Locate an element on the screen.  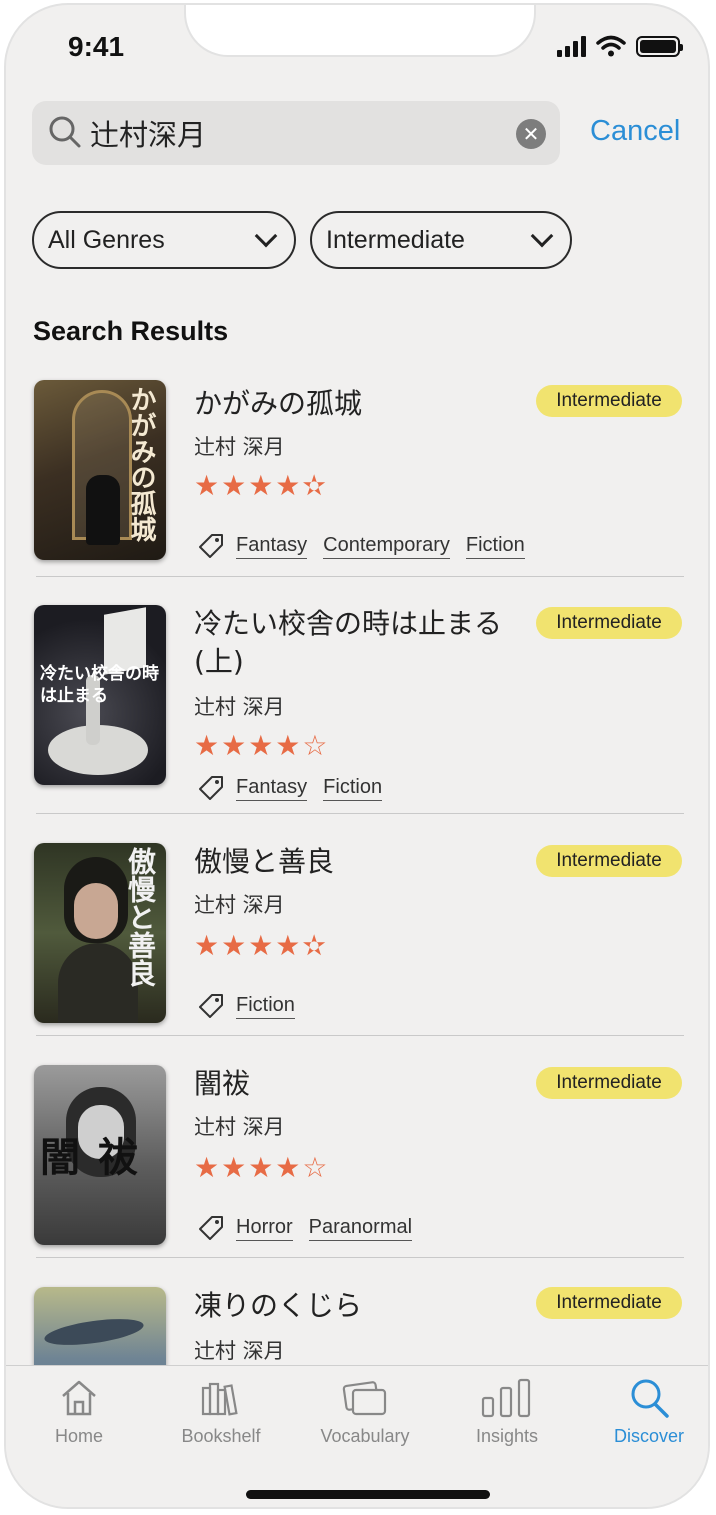
tab-vocabulary: Vocabulary is located at coordinates (365, 1411).